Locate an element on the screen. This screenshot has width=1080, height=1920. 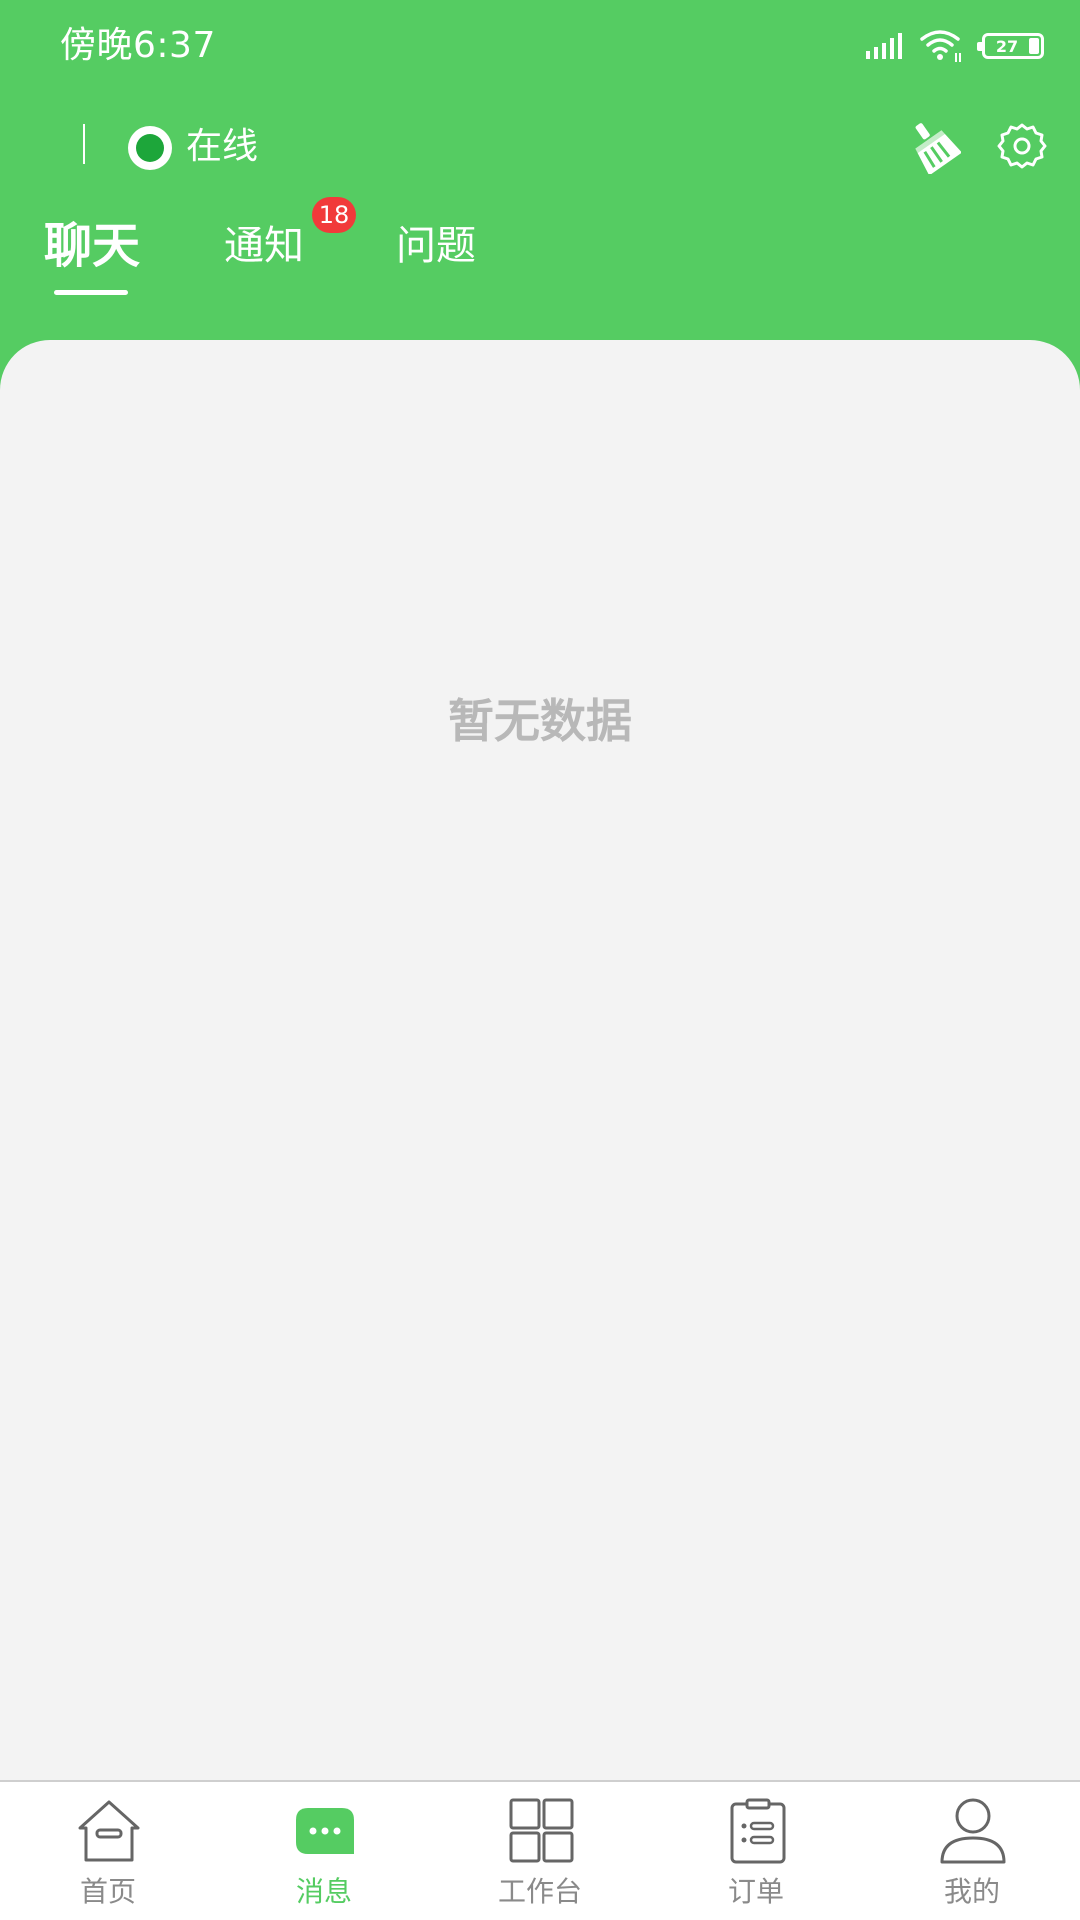
status-time: 傍晚6:37 is located at coordinates (138, 45).